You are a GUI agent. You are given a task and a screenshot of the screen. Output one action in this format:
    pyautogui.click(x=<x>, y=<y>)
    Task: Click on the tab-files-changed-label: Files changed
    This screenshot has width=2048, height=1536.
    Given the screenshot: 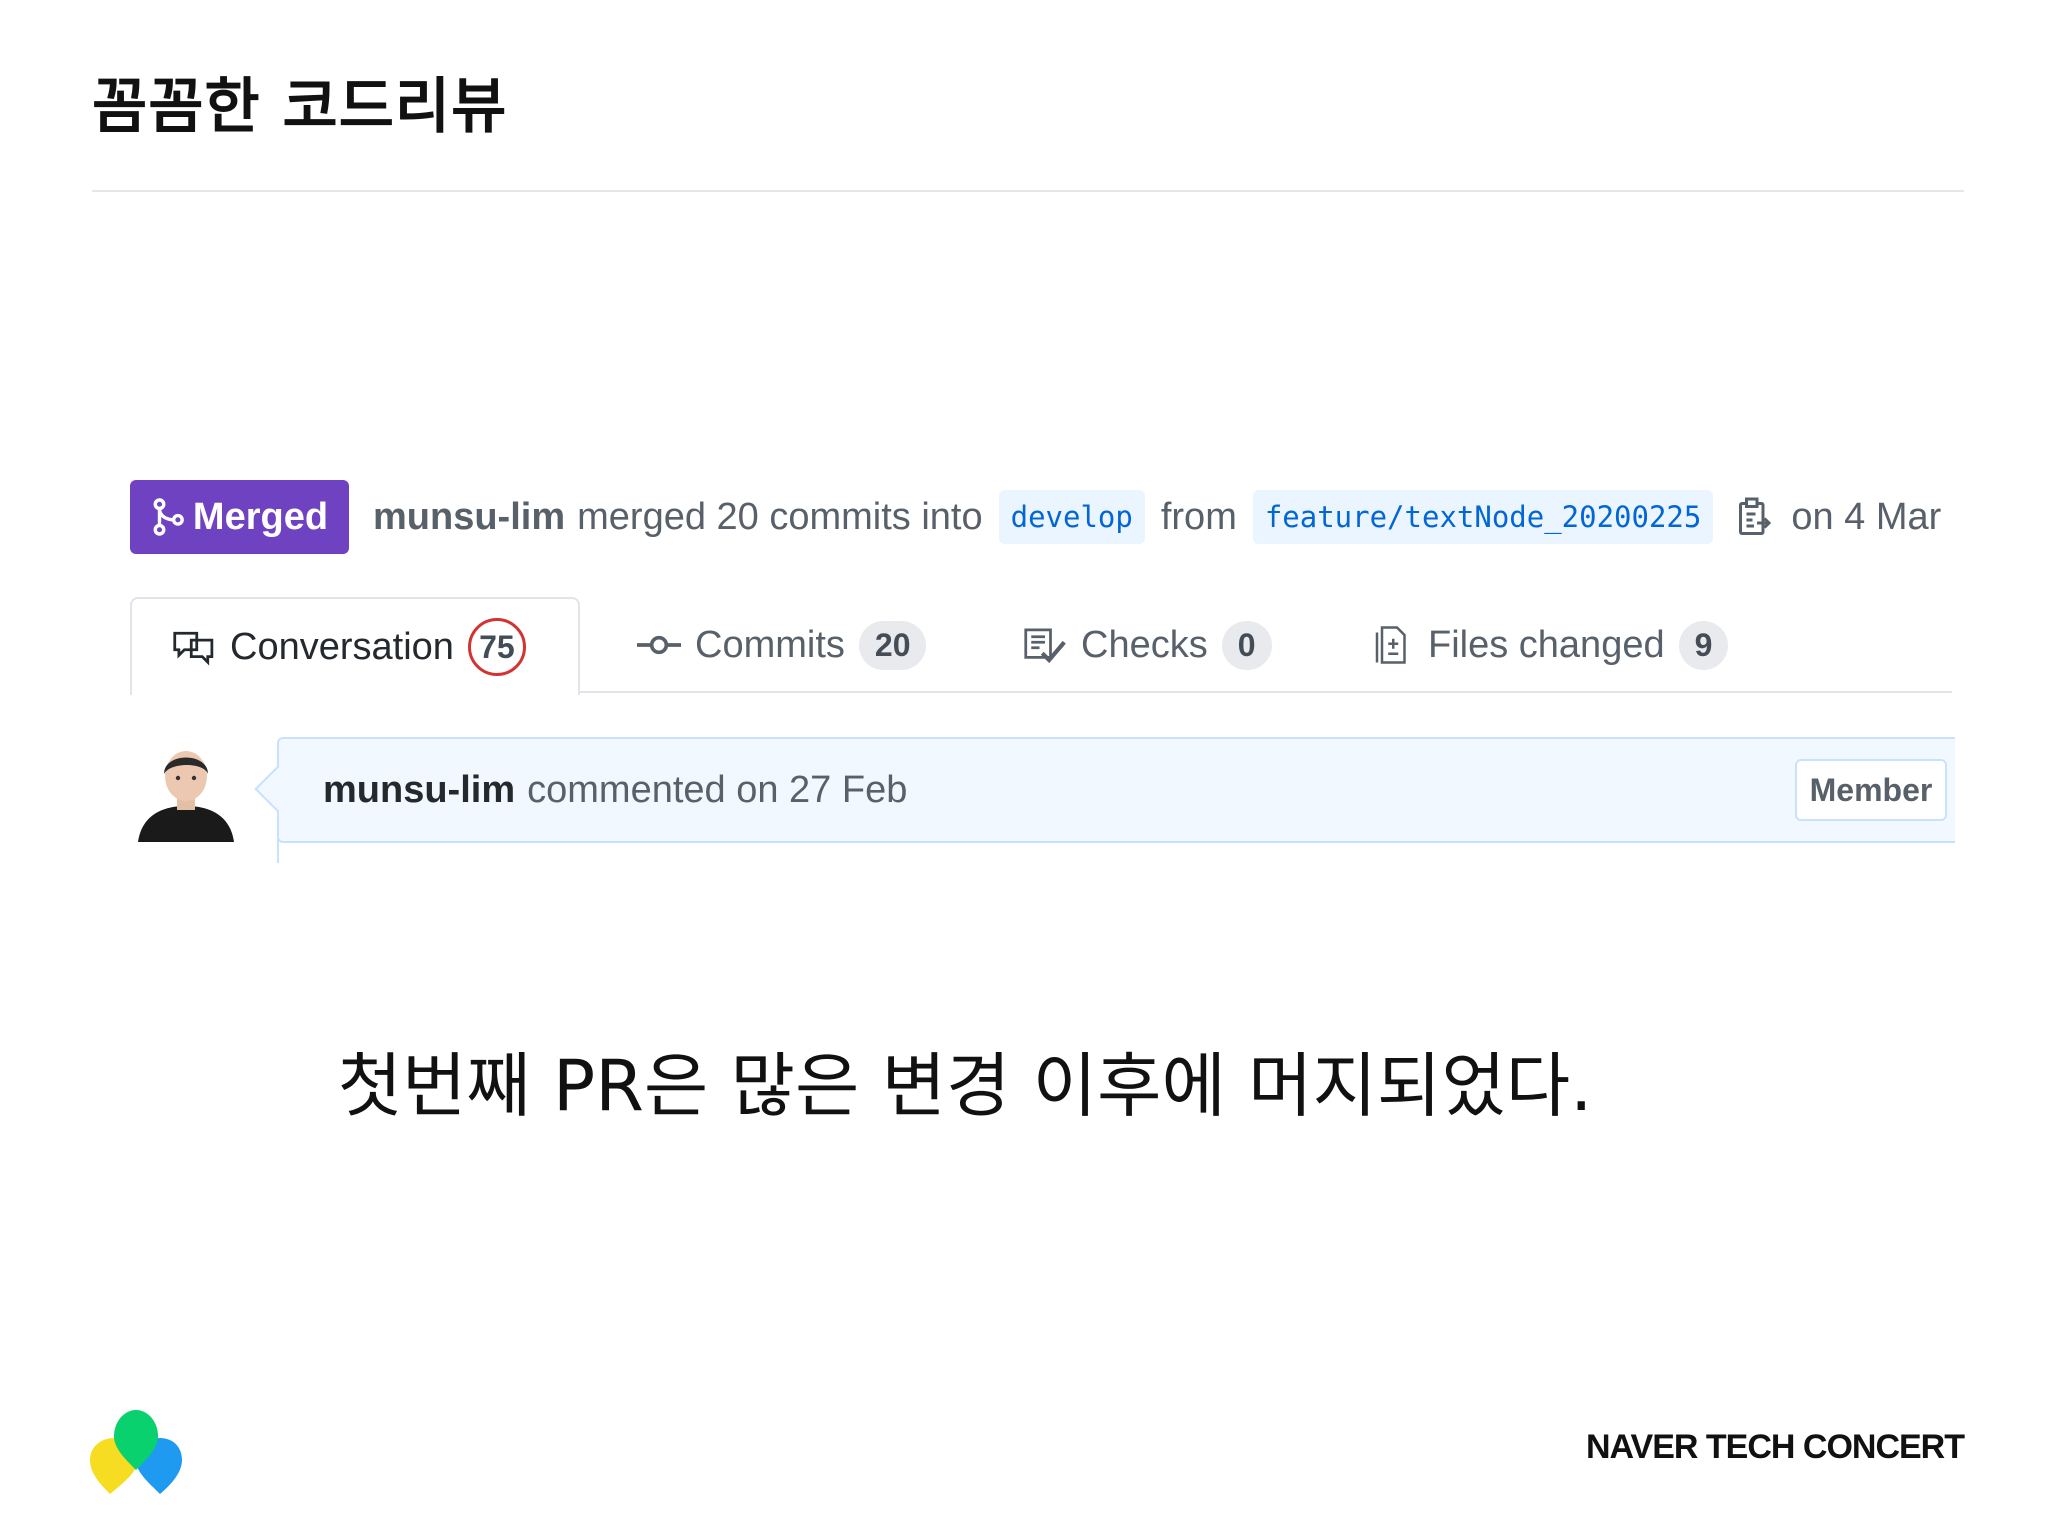 What is the action you would take?
    pyautogui.click(x=1546, y=644)
    